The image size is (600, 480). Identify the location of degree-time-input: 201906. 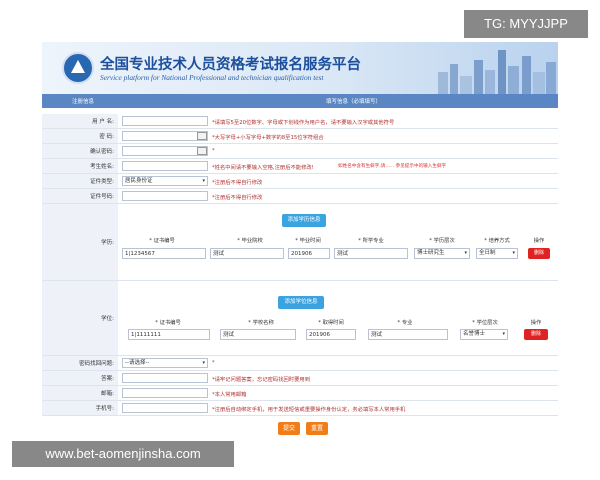
(331, 334).